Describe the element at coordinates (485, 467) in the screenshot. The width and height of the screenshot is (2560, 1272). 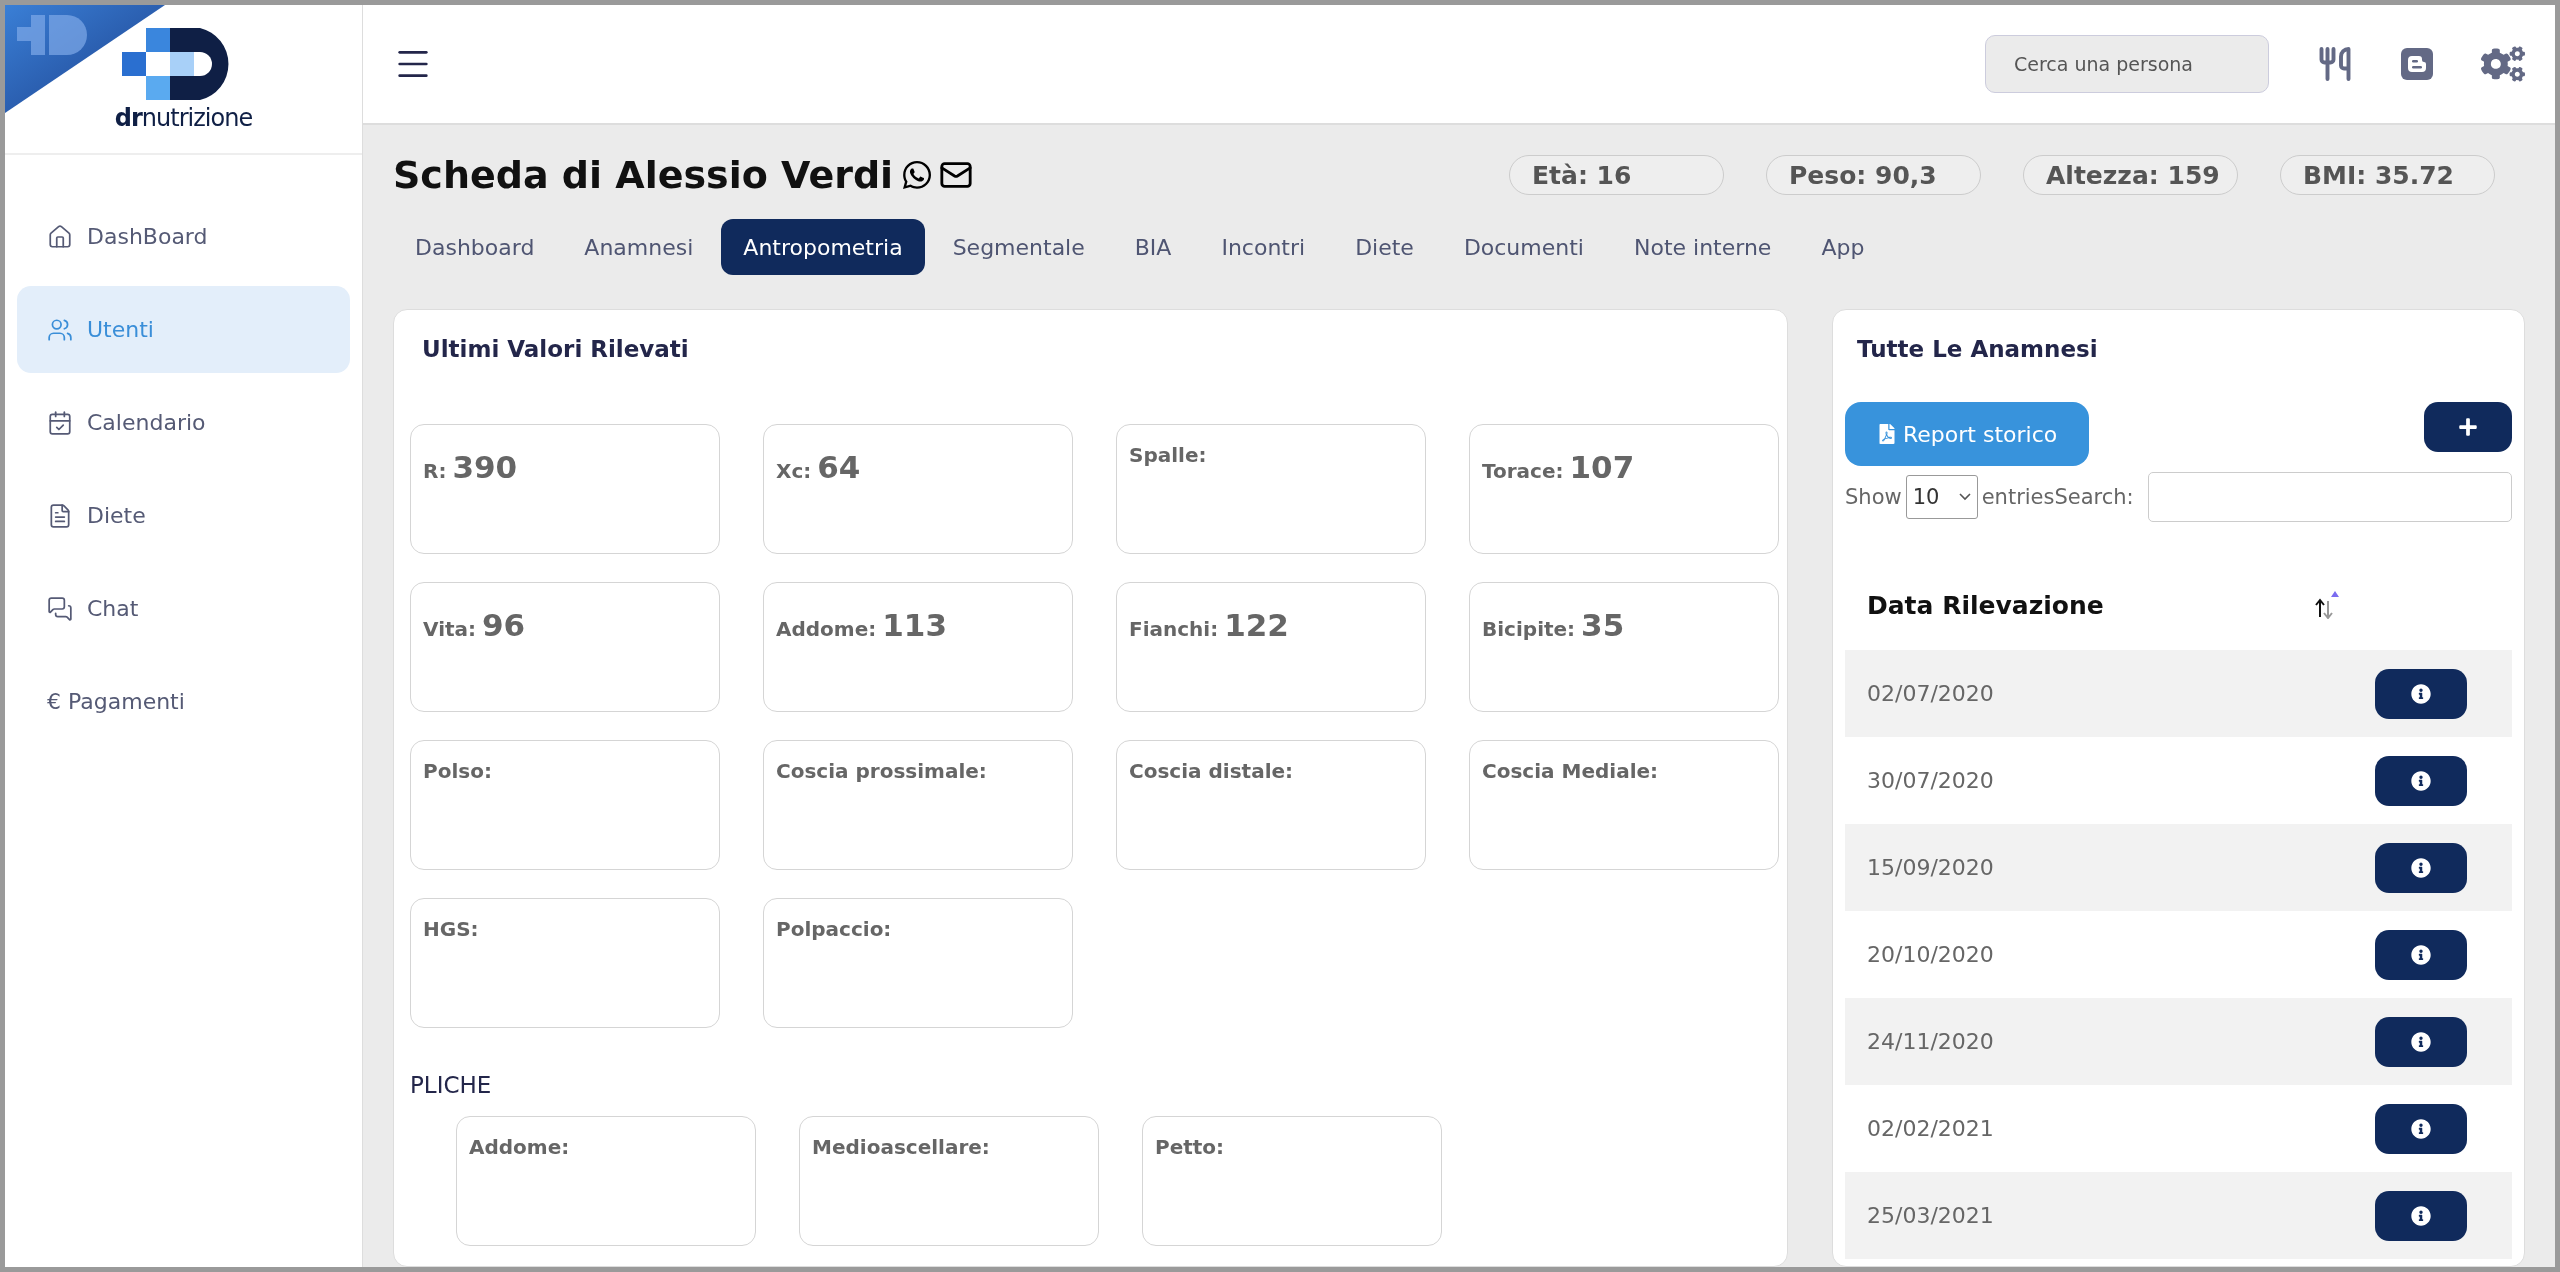
I see `measurement-value: 390` at that location.